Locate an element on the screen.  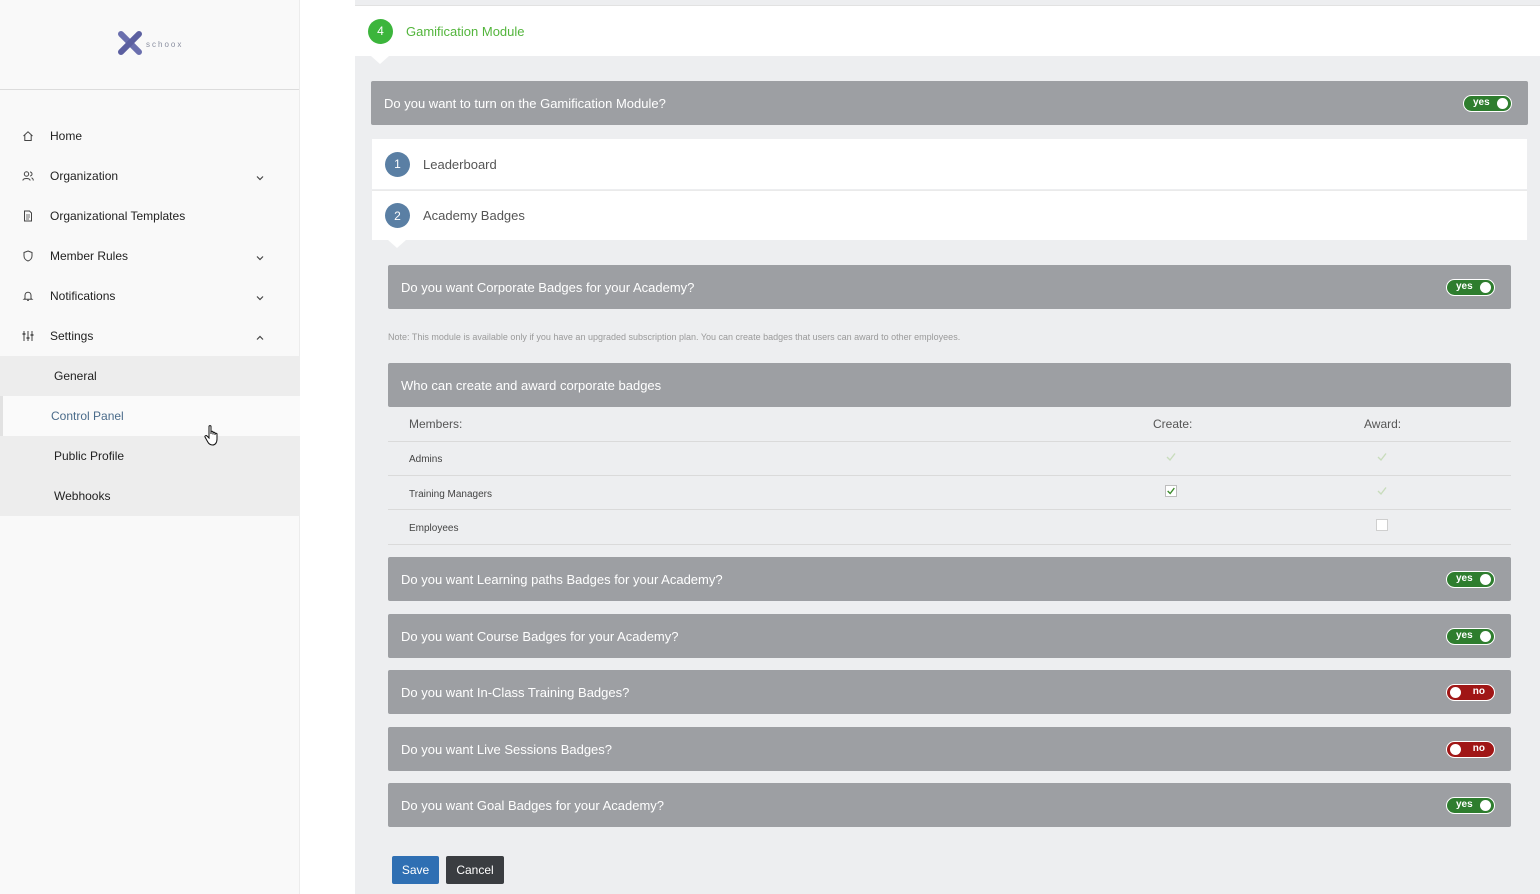
cancel-button: Cancel is located at coordinates (475, 870).